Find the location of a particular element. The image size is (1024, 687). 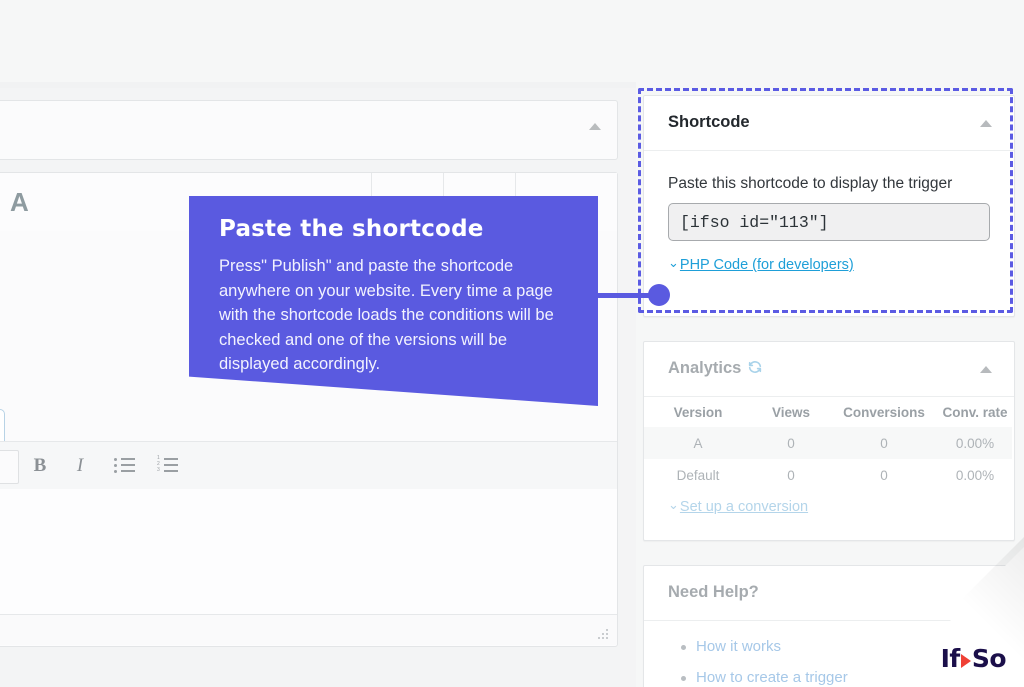

shortcode-metabox-title: Shortcode is located at coordinates (709, 122).